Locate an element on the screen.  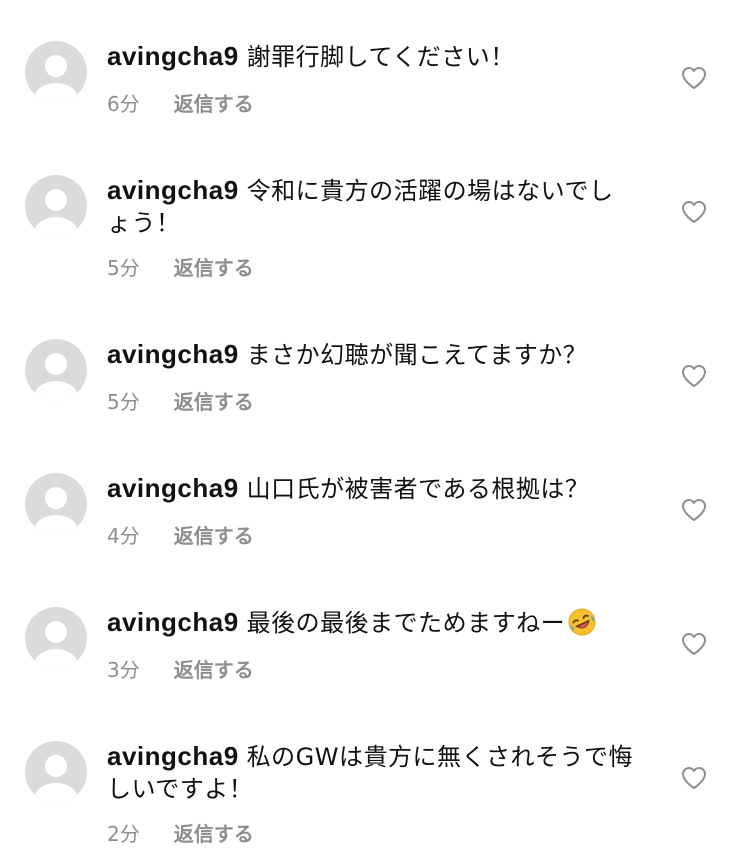
comment-body: avingcha9 最後の最後までためますねー is located at coordinates (372, 622).